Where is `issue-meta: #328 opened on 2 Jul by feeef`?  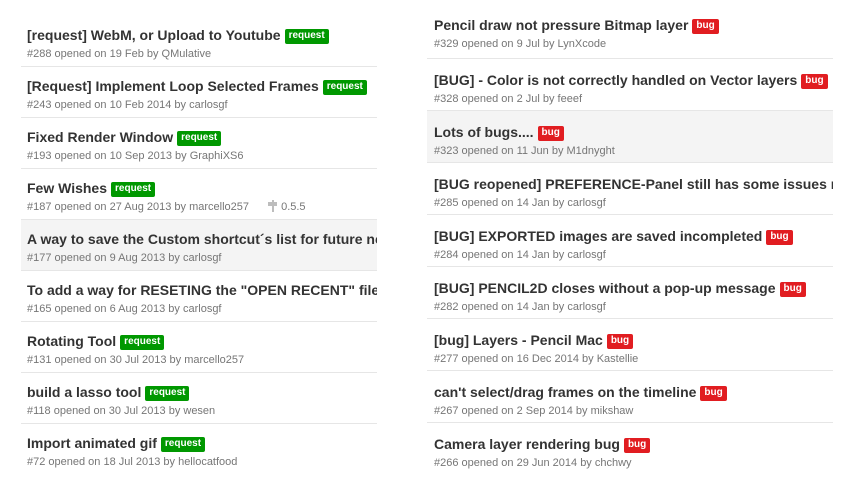
issue-meta: #328 opened on 2 Jul by feeef is located at coordinates (508, 99).